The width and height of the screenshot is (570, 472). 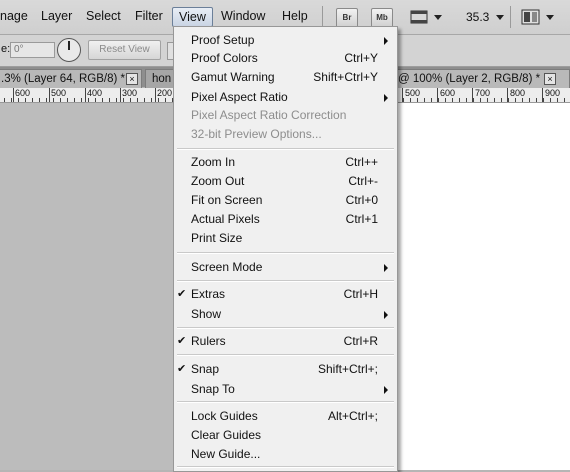 I want to click on ruler-label: 600, so click(x=448, y=93).